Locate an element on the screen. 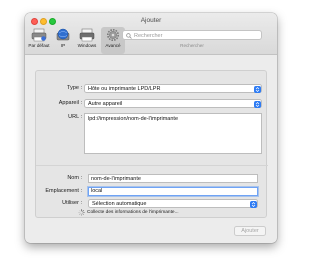 The image size is (320, 265). device-label: Appareil : is located at coordinates (70, 103).